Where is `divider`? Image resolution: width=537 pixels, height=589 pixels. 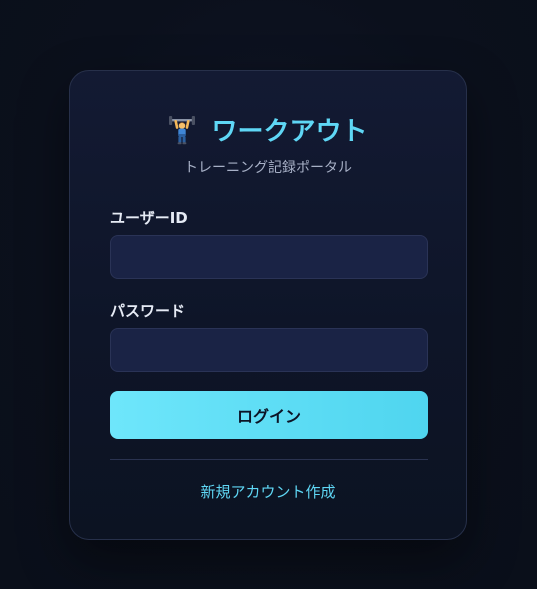 divider is located at coordinates (269, 459).